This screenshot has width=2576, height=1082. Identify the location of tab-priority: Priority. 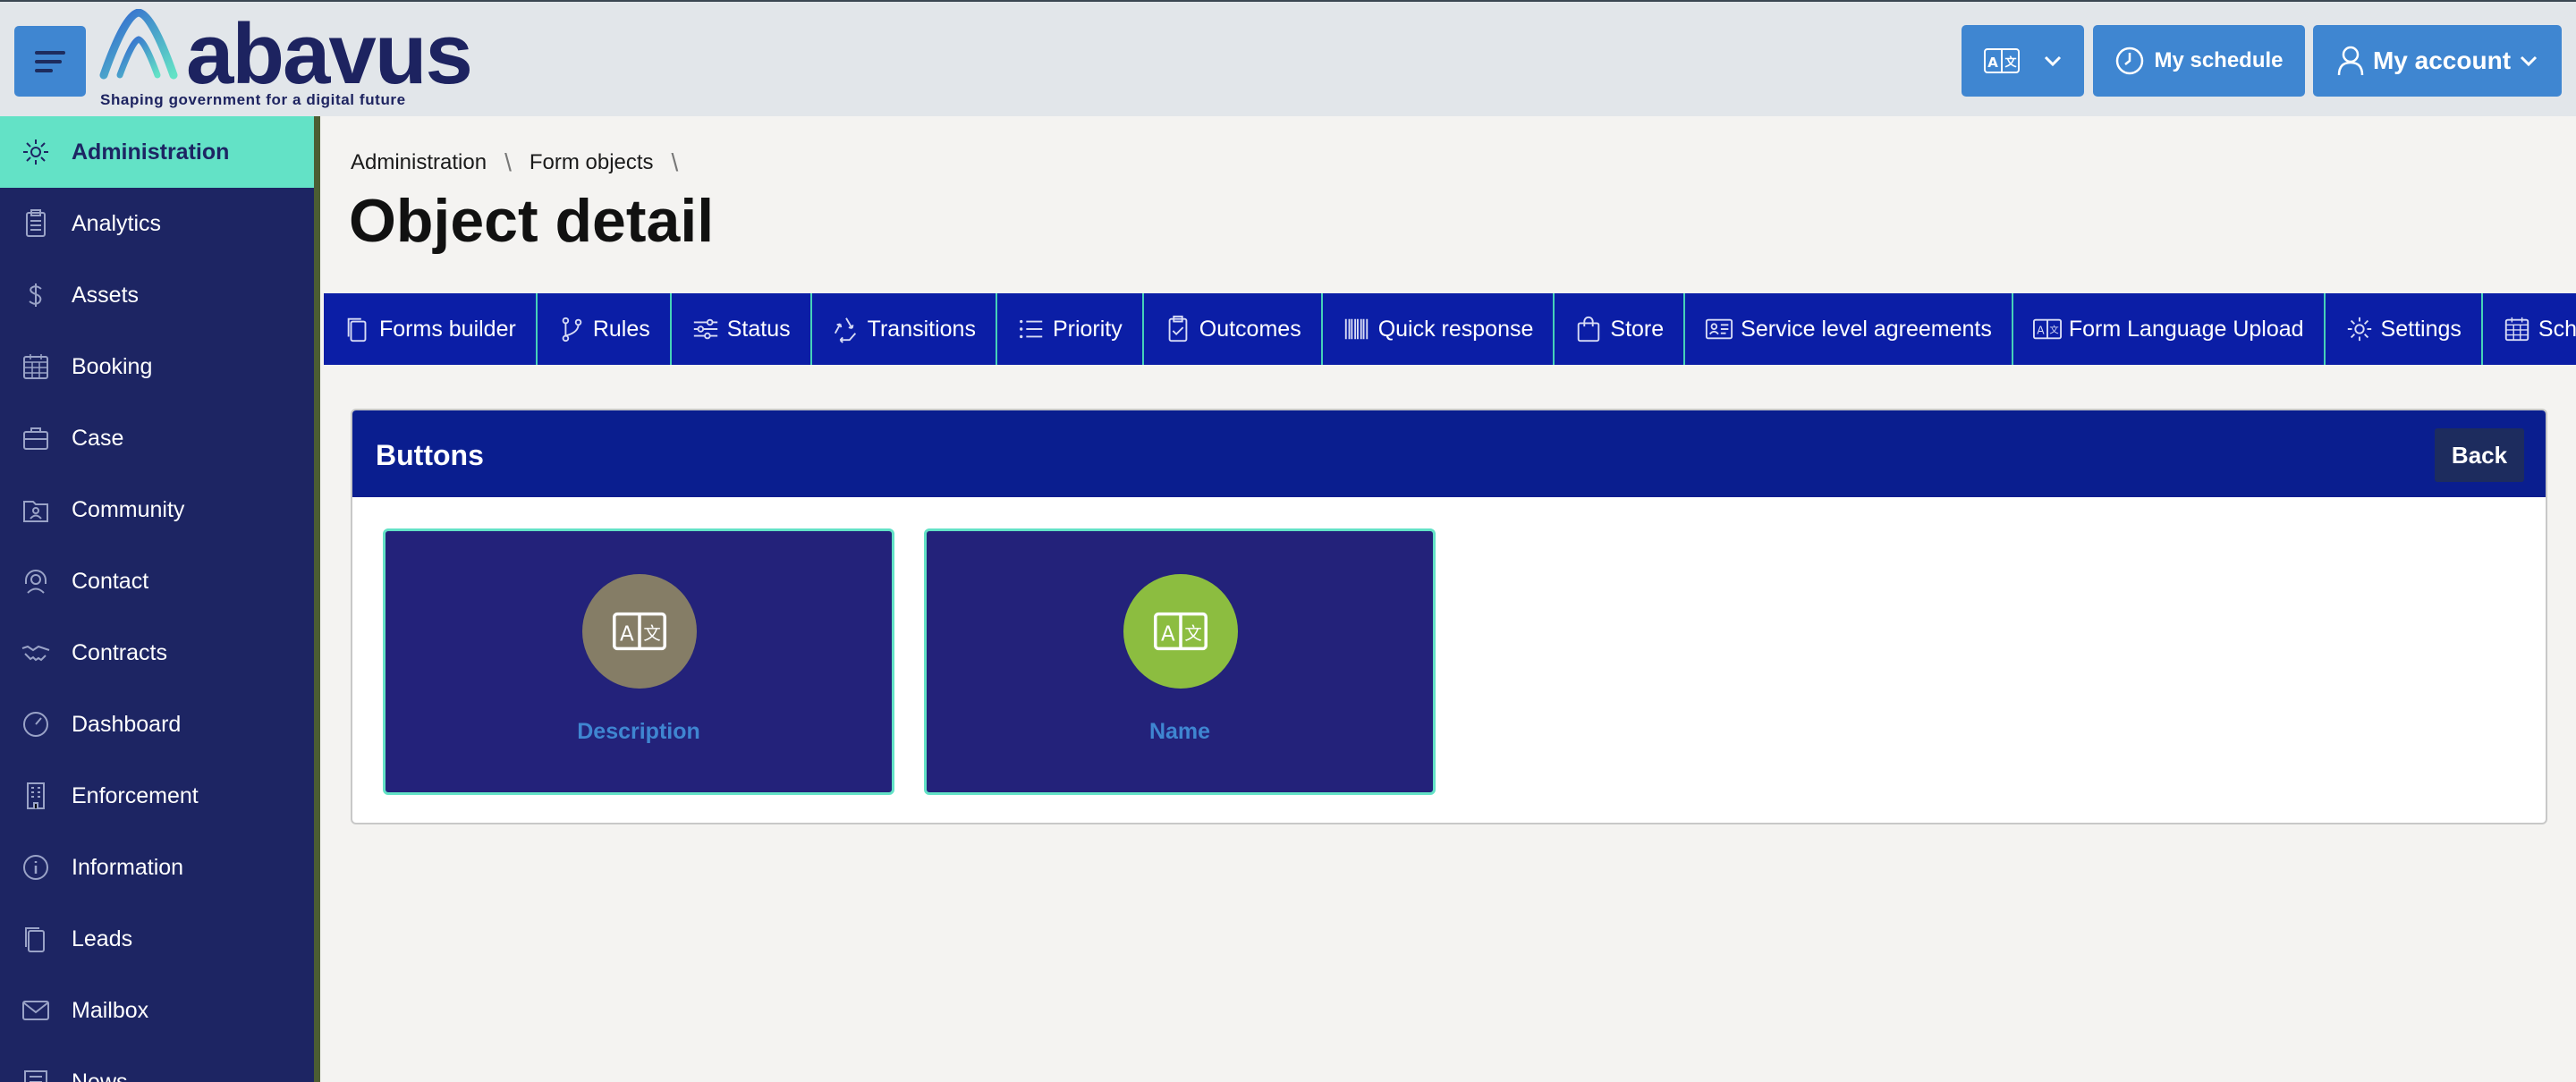
(1070, 329).